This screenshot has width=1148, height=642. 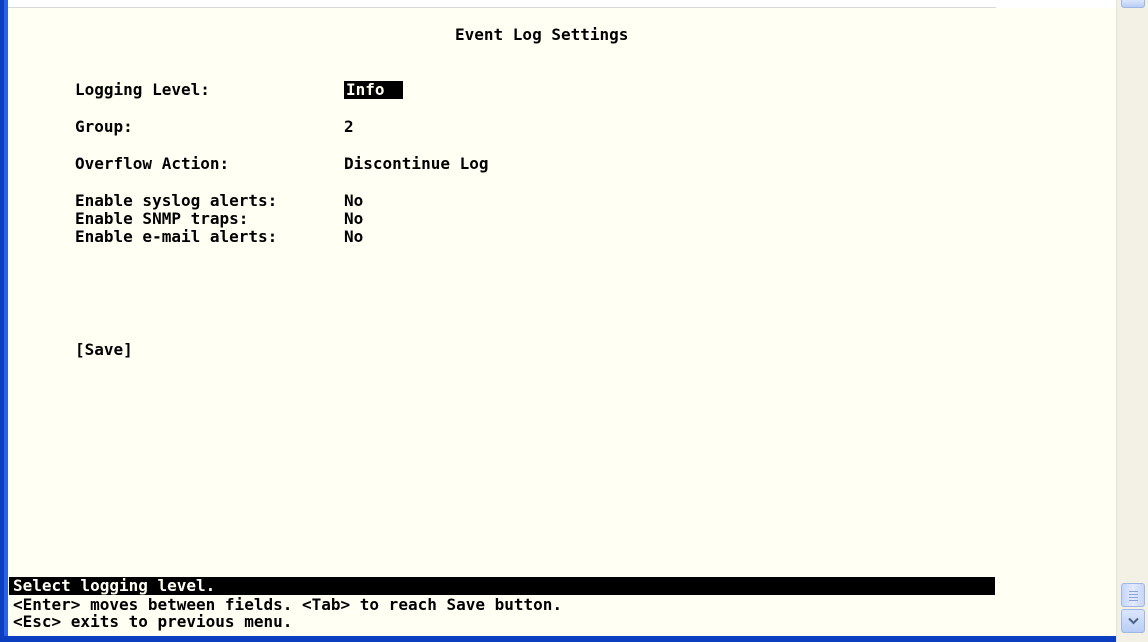 What do you see at coordinates (153, 621) in the screenshot?
I see `help-text-escape: <Esc> exits to previous menu.` at bounding box center [153, 621].